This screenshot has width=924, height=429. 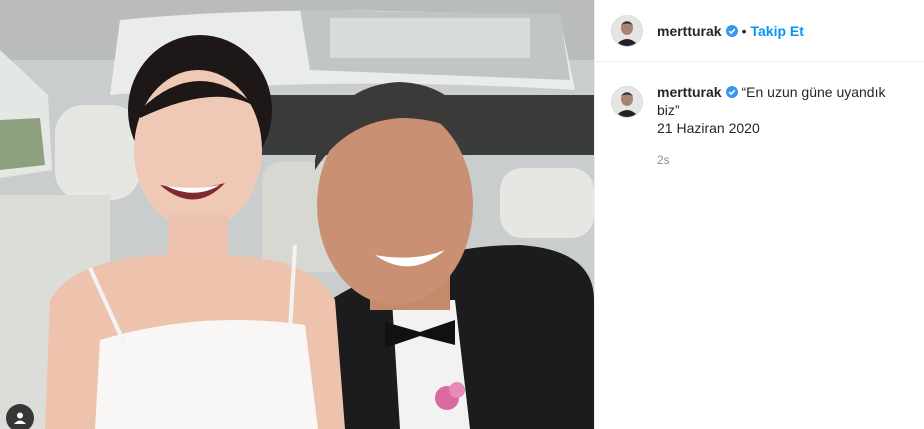 I want to click on caption-avatar, so click(x=627, y=102).